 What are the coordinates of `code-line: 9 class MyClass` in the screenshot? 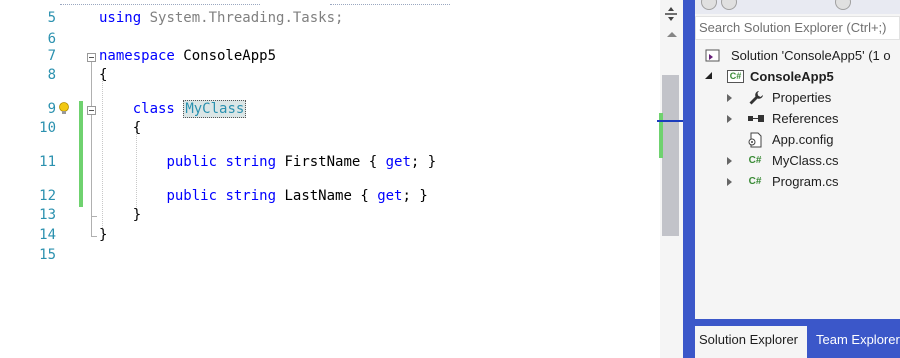 It's located at (330, 109).